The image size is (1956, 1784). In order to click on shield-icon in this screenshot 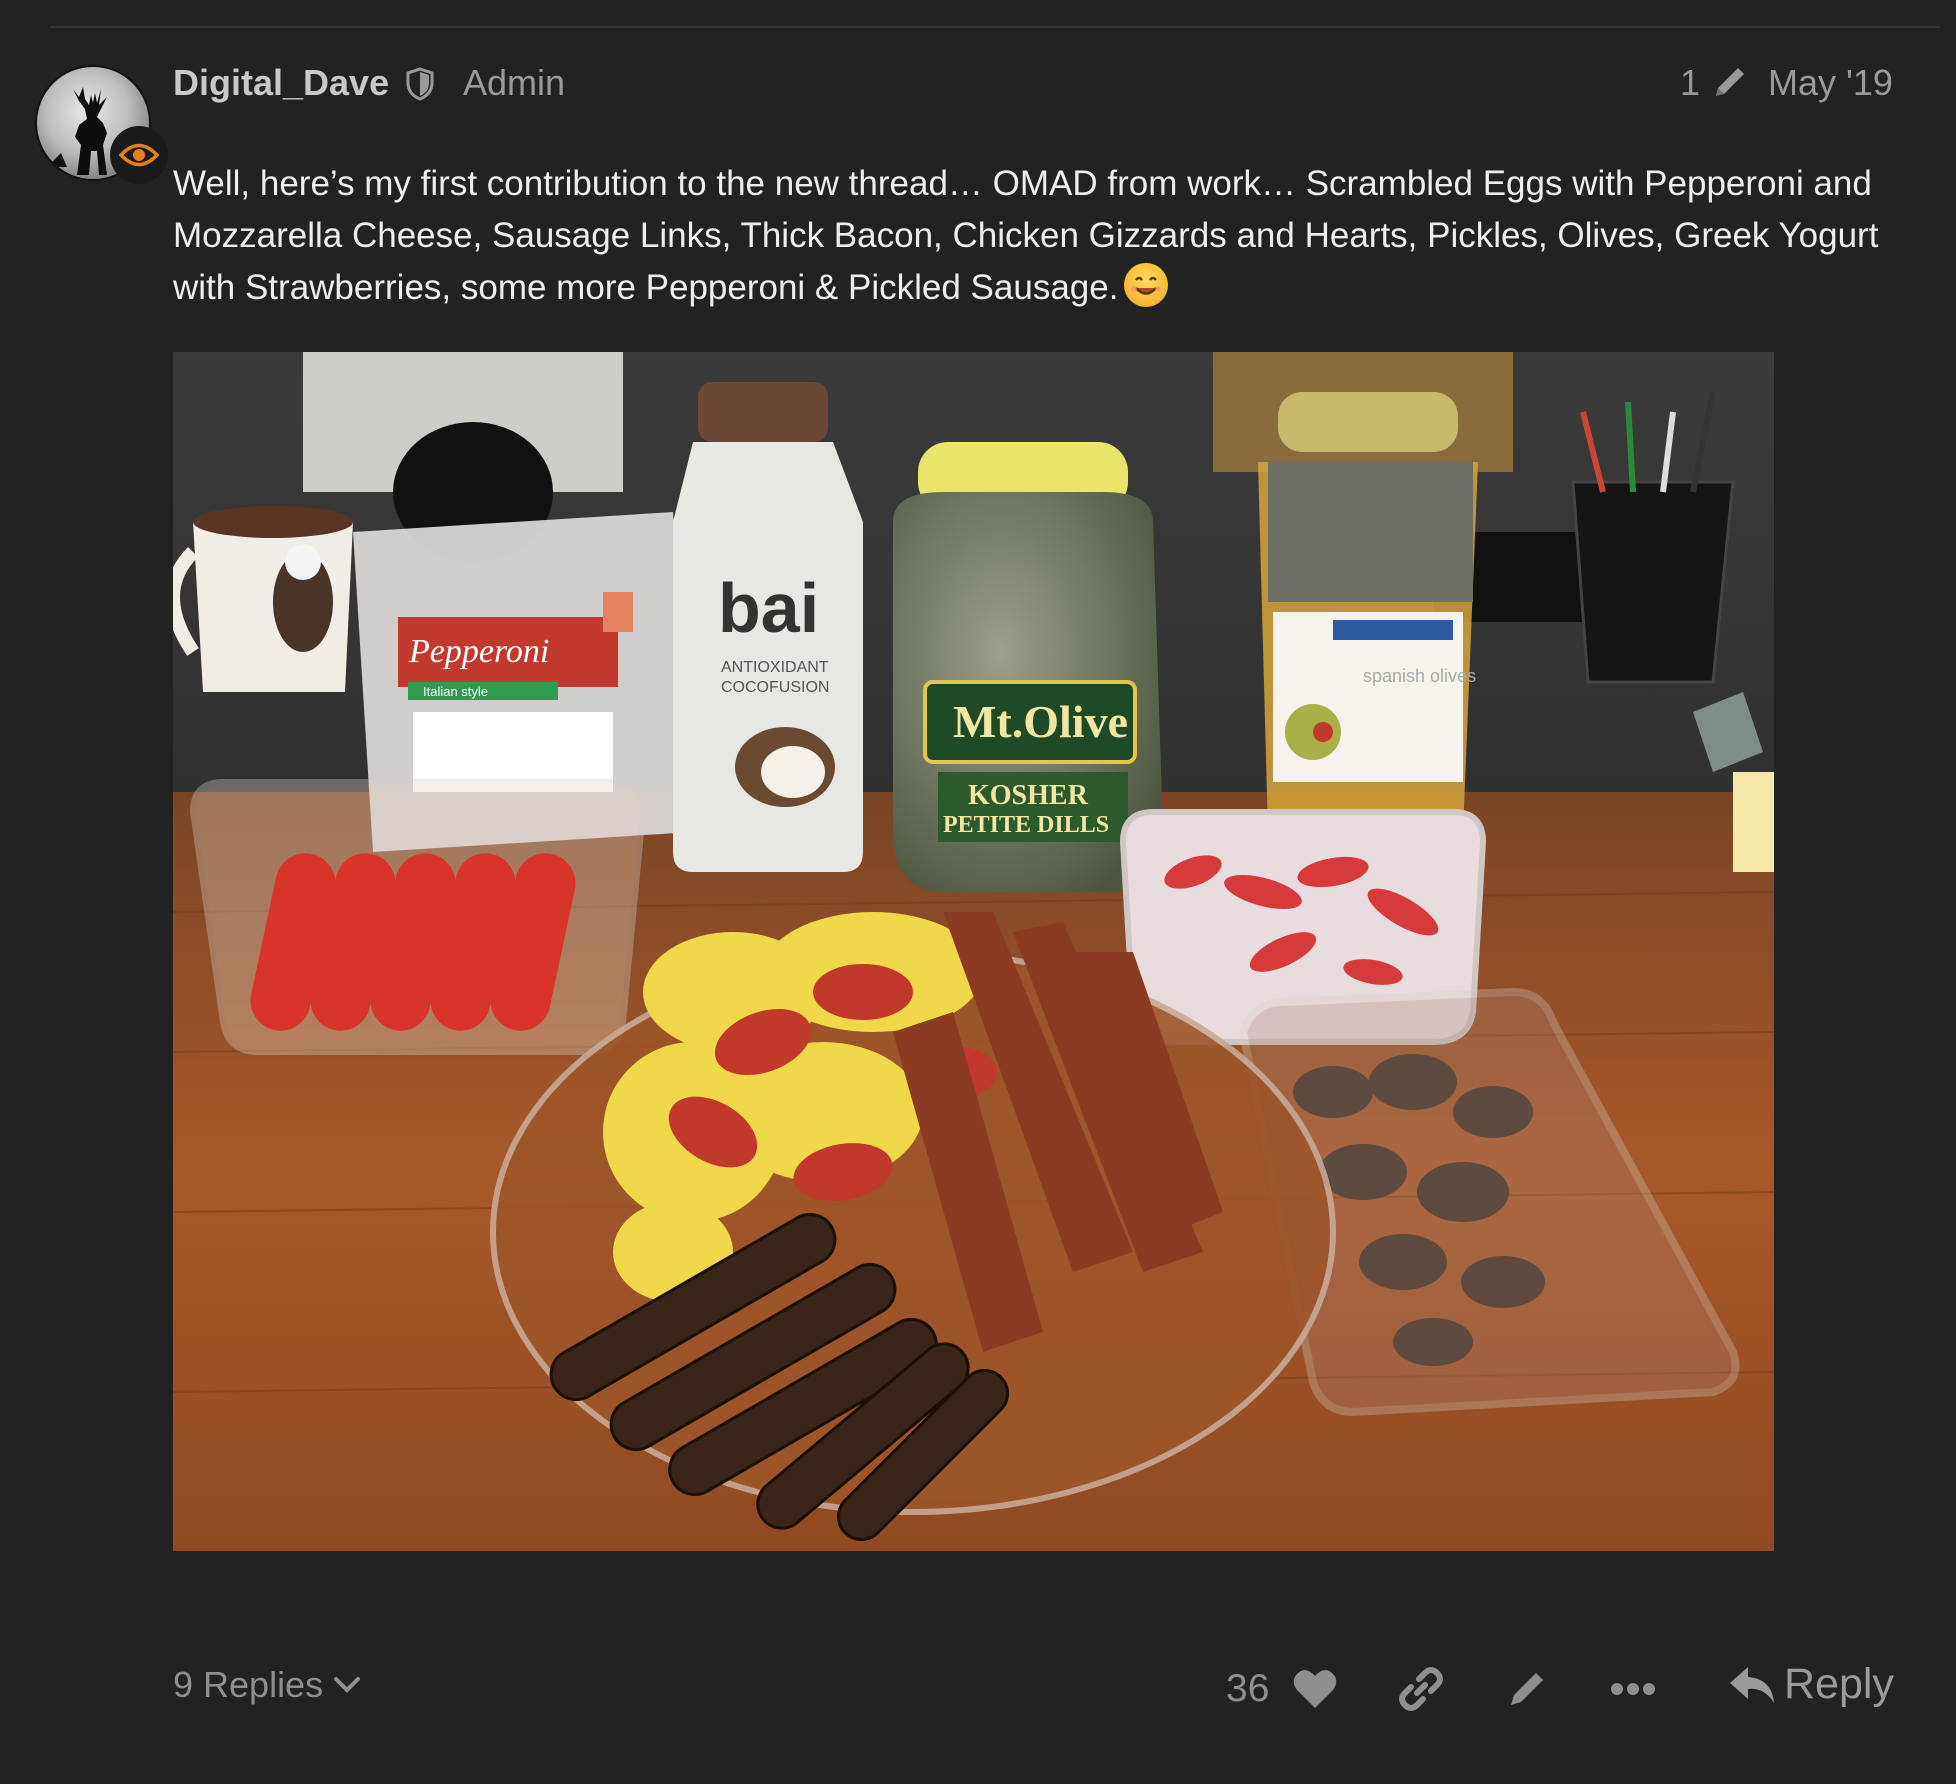, I will do `click(420, 86)`.